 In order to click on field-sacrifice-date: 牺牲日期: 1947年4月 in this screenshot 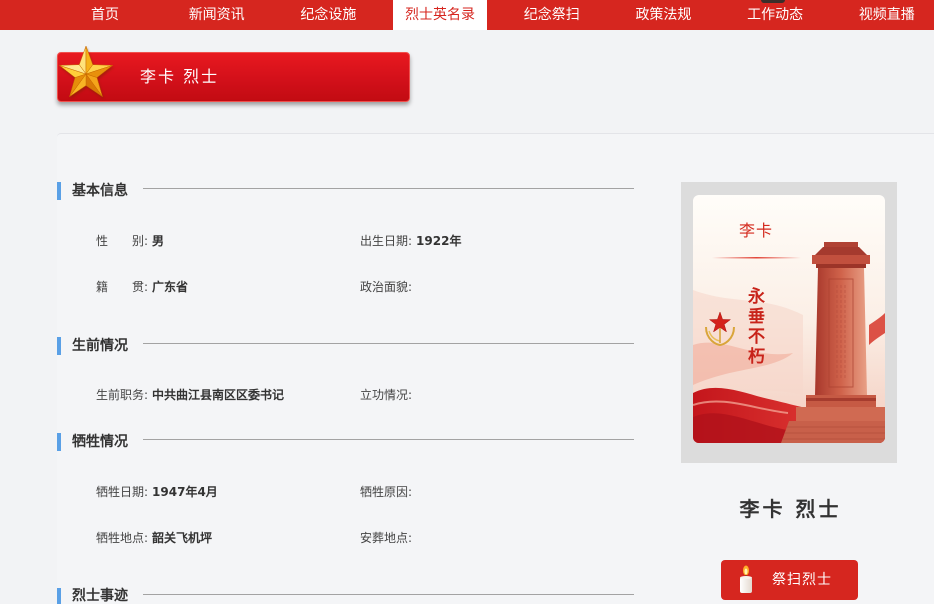, I will do `click(157, 492)`.